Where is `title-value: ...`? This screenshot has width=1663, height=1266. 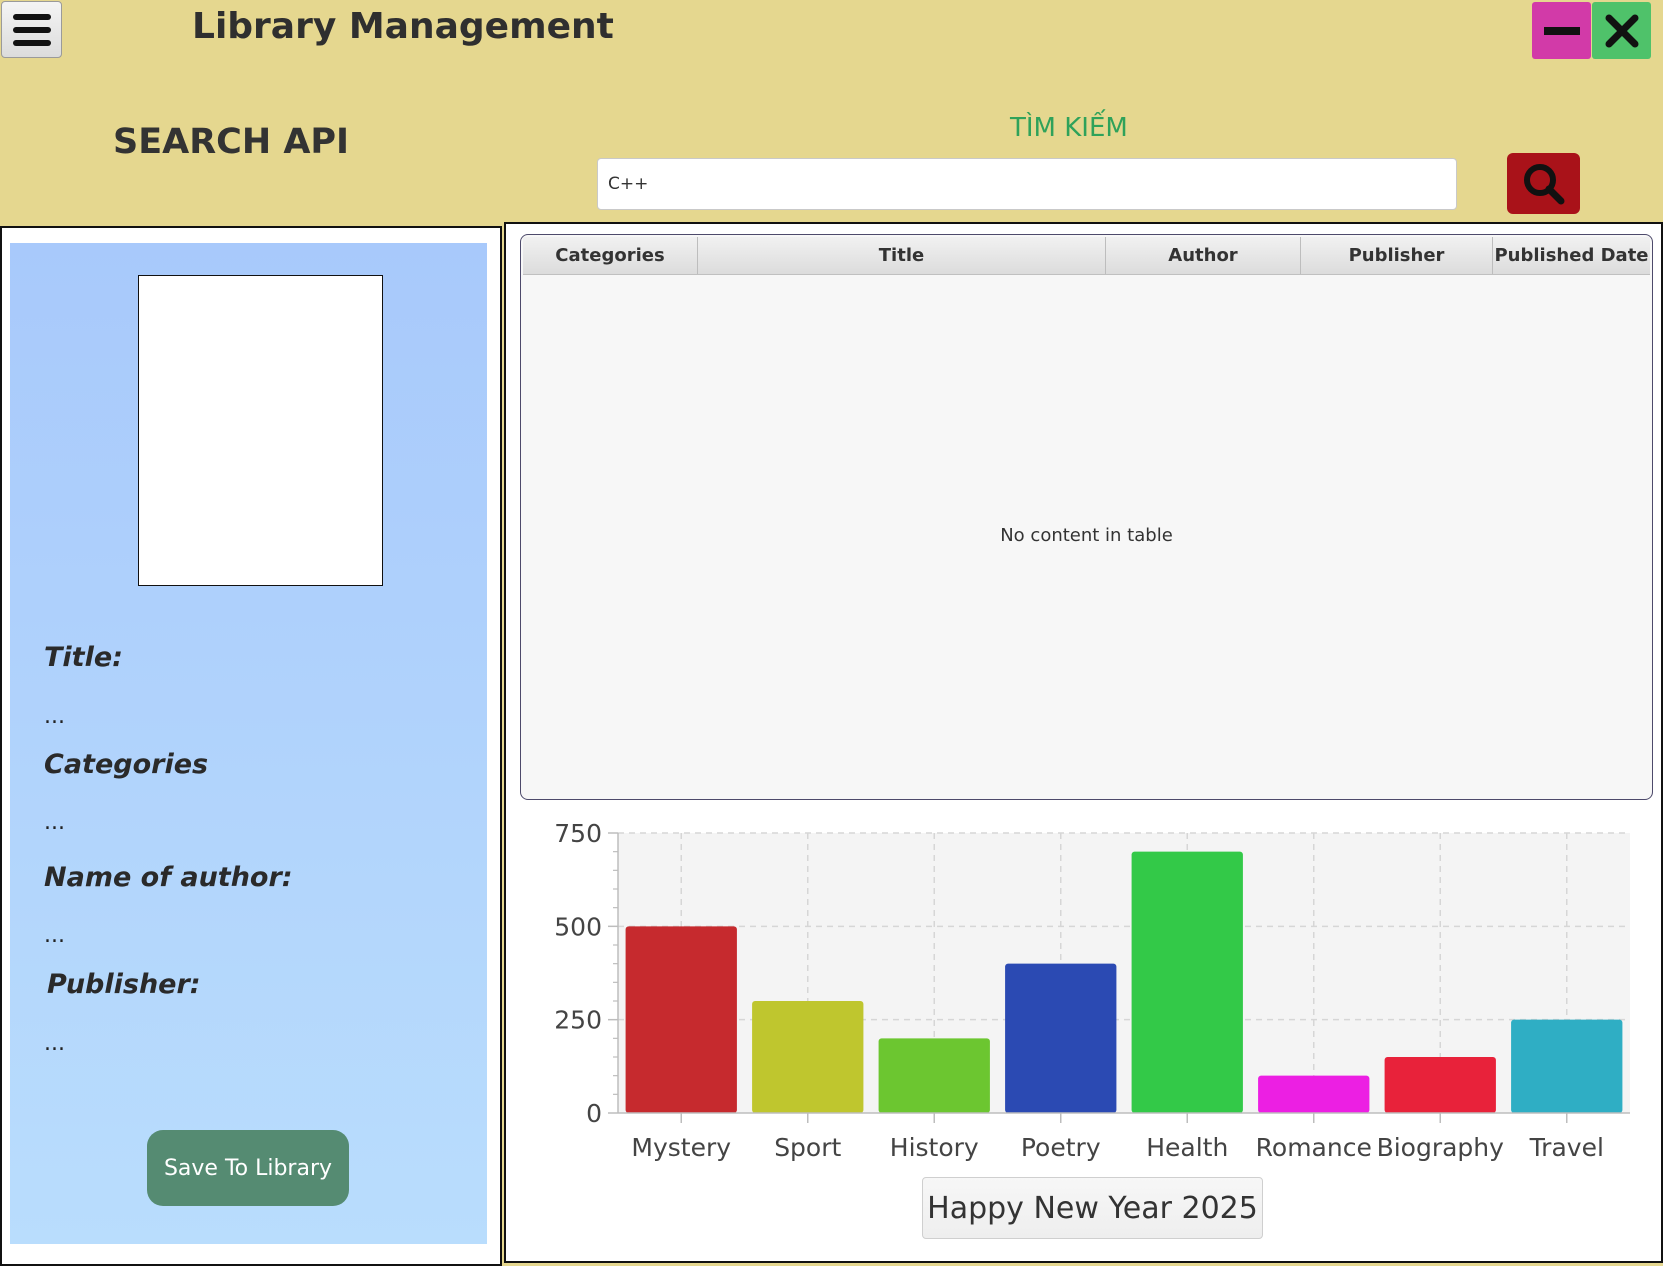
title-value: ... is located at coordinates (54, 716).